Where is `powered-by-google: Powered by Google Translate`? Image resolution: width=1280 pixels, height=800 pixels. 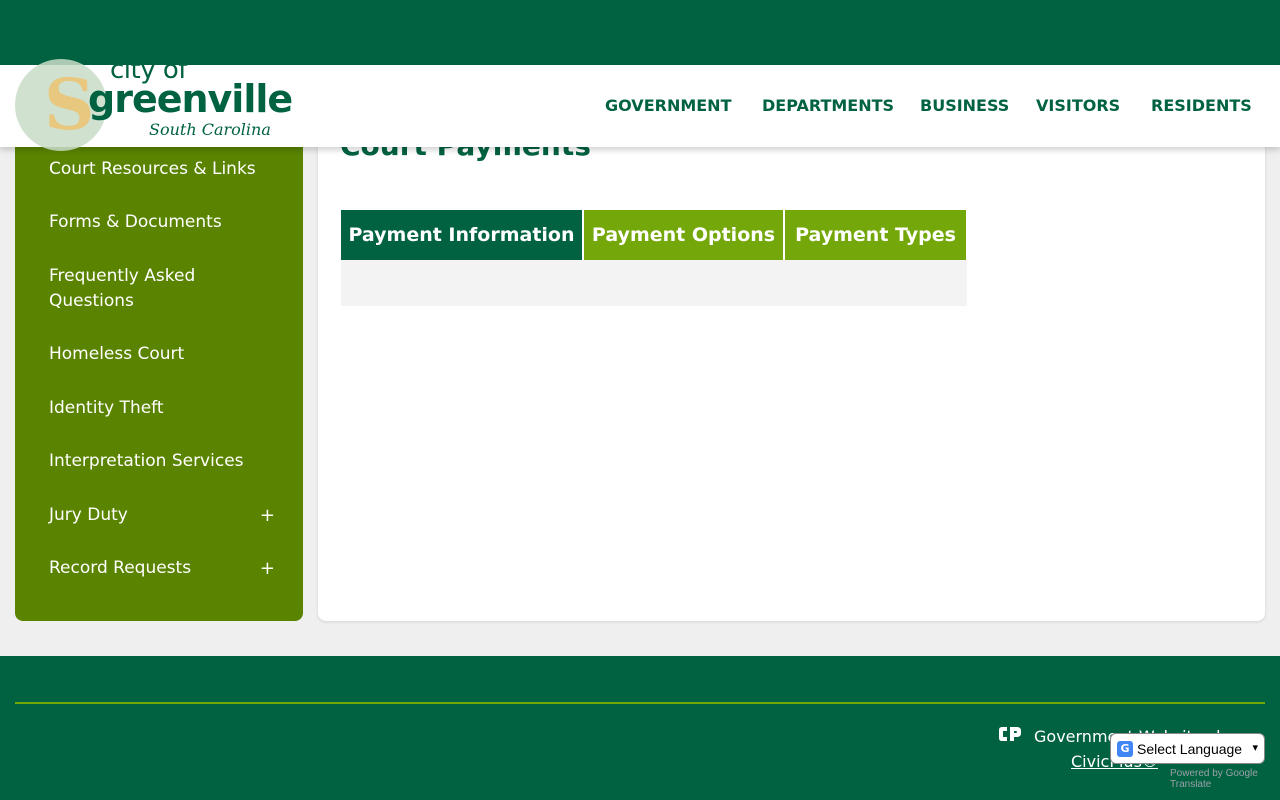
powered-by-google: Powered by Google Translate is located at coordinates (1225, 779).